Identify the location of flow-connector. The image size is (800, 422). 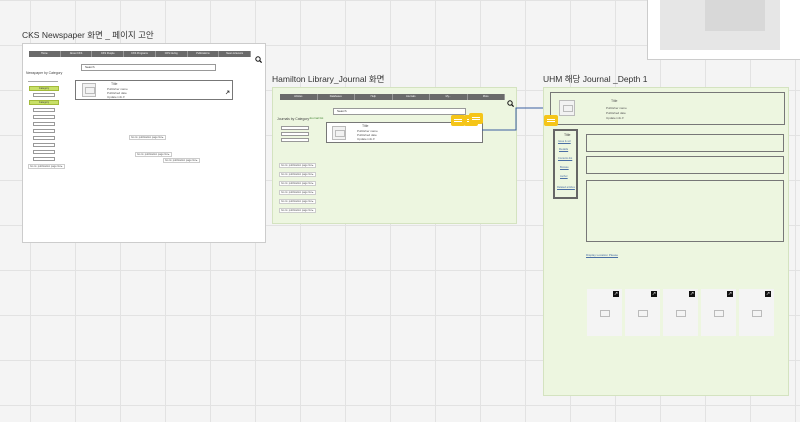
(515, 118).